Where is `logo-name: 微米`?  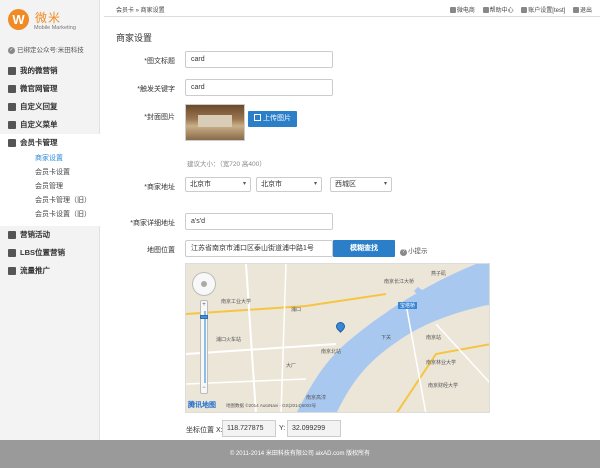
logo-name: 微米 is located at coordinates (48, 18).